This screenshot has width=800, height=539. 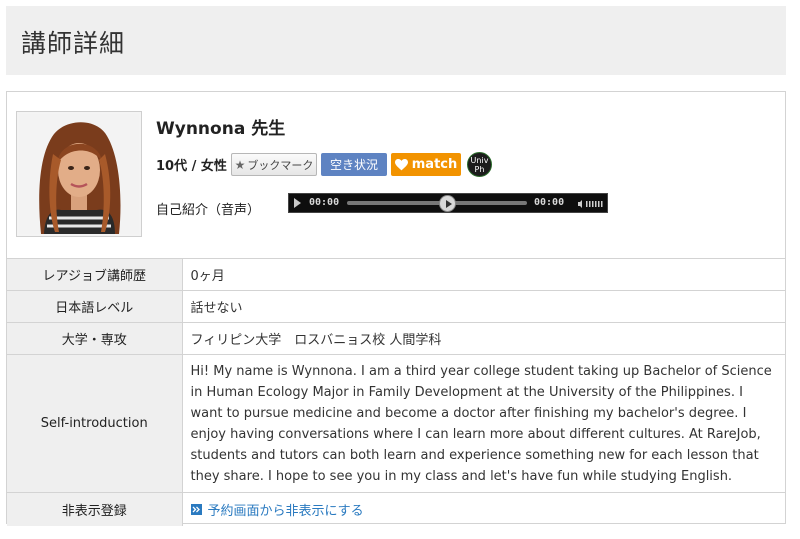 I want to click on university-label: 大学・専攻, so click(x=95, y=338).